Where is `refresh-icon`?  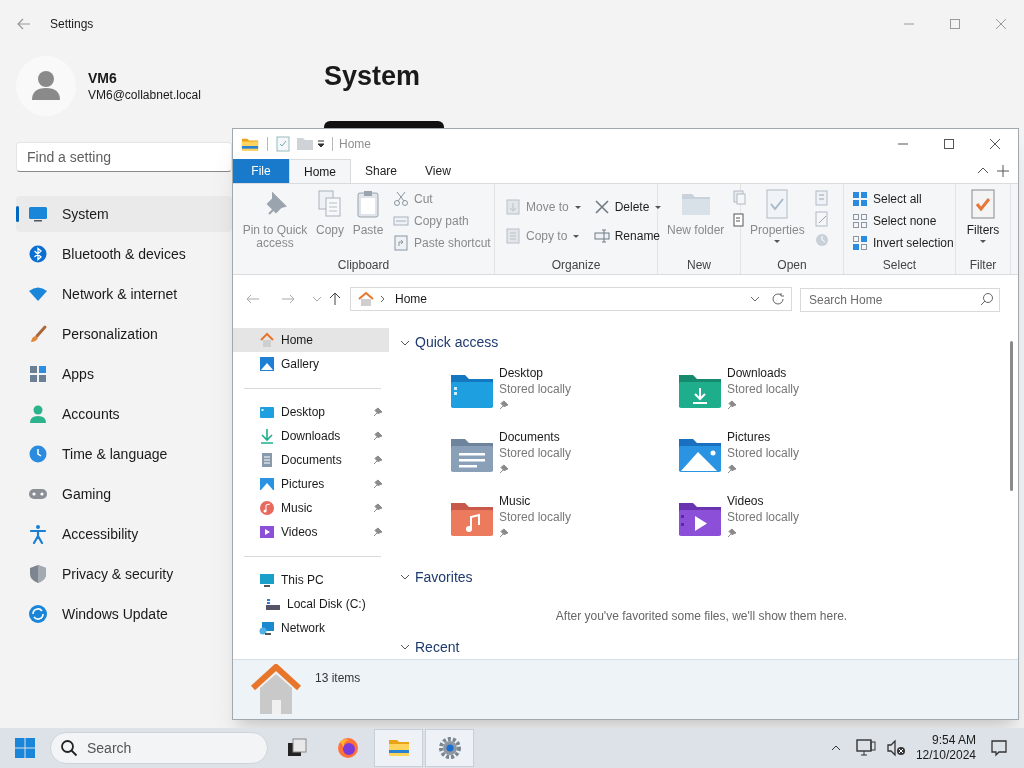 refresh-icon is located at coordinates (778, 299).